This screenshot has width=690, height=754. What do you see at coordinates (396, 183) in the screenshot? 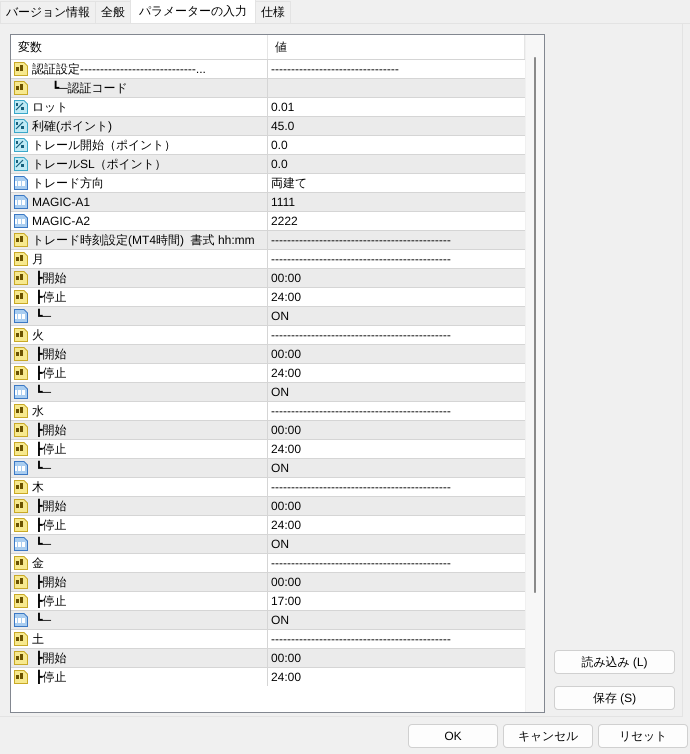
I see `parameter-value: 両建て` at bounding box center [396, 183].